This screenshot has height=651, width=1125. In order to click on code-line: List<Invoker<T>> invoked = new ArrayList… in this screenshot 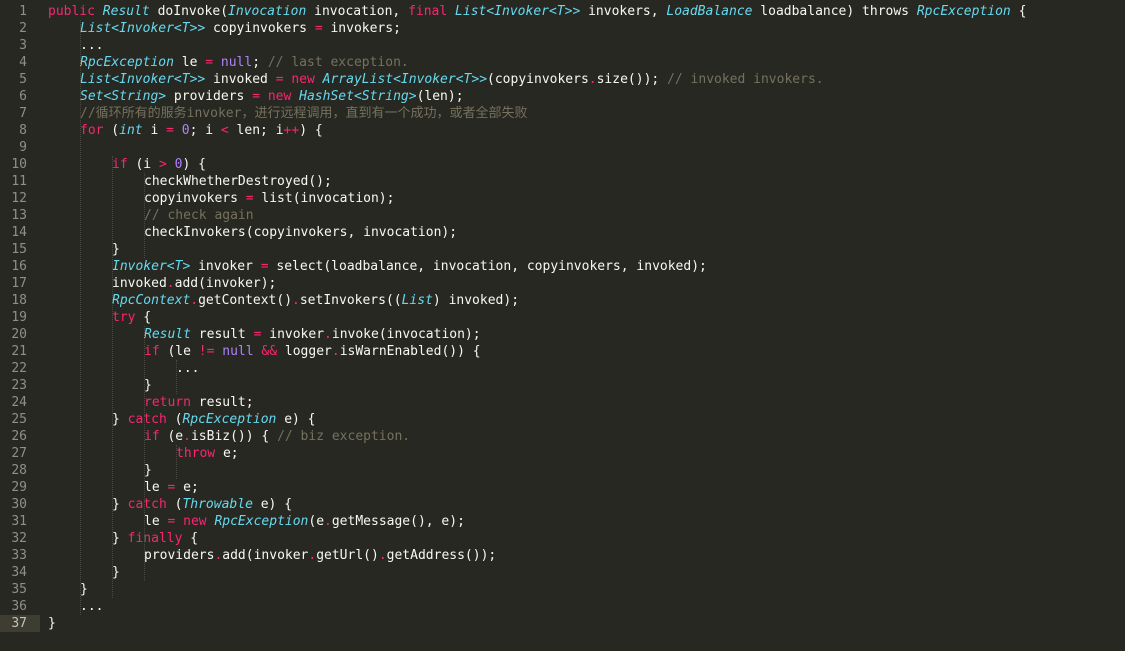, I will do `click(452, 79)`.